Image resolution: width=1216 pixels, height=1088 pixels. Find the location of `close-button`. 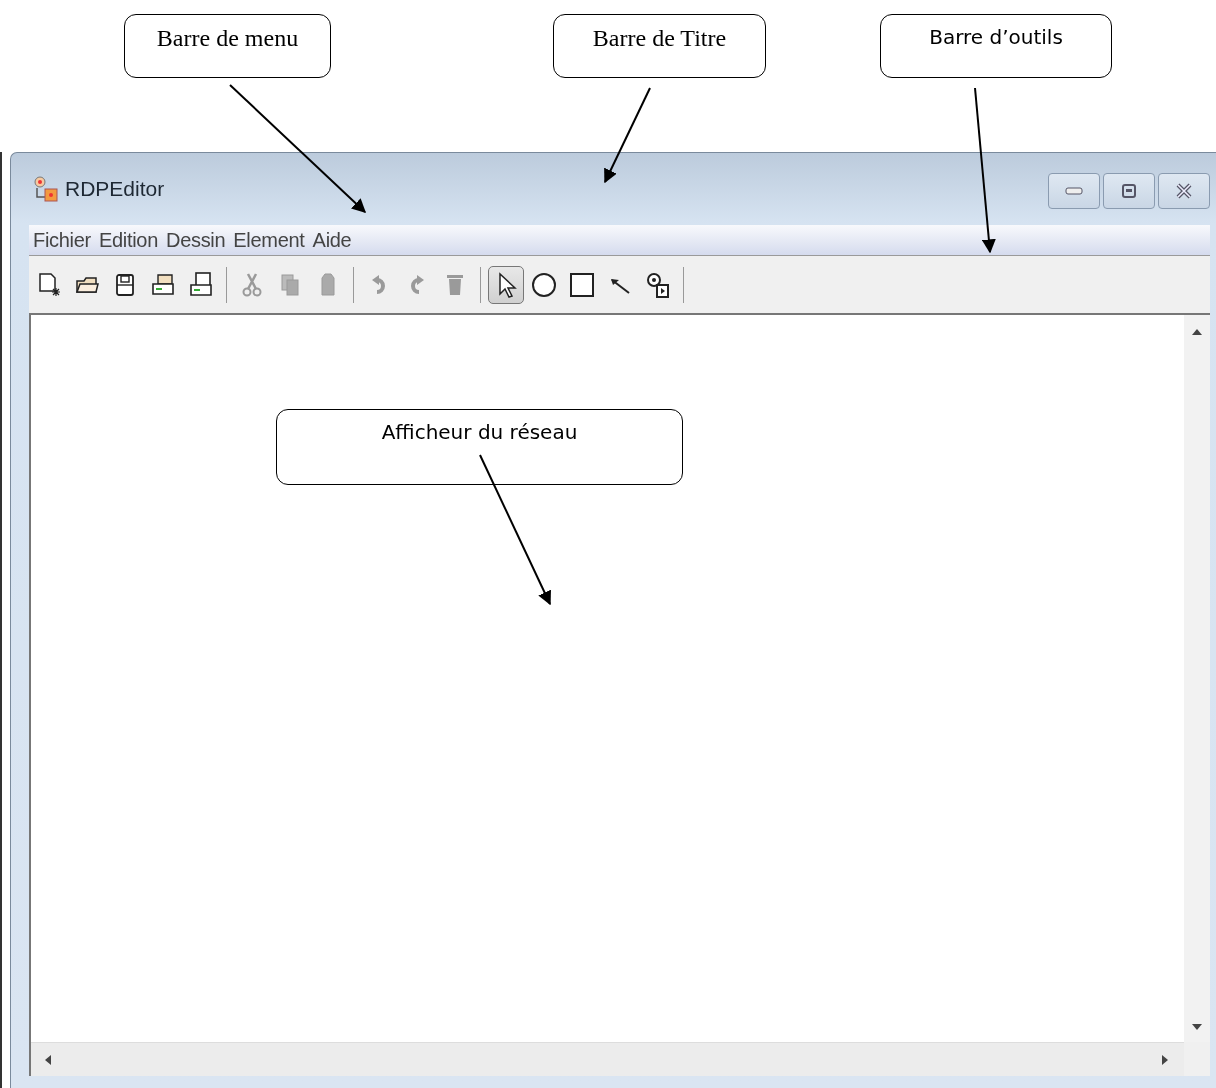

close-button is located at coordinates (1184, 191).